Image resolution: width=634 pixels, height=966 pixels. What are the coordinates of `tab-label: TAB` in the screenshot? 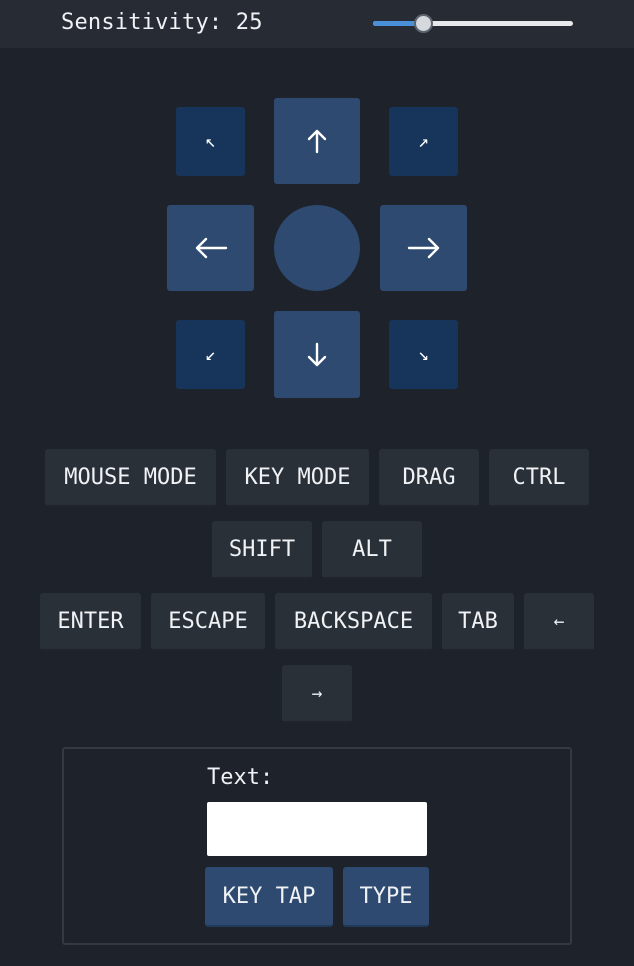 It's located at (478, 621).